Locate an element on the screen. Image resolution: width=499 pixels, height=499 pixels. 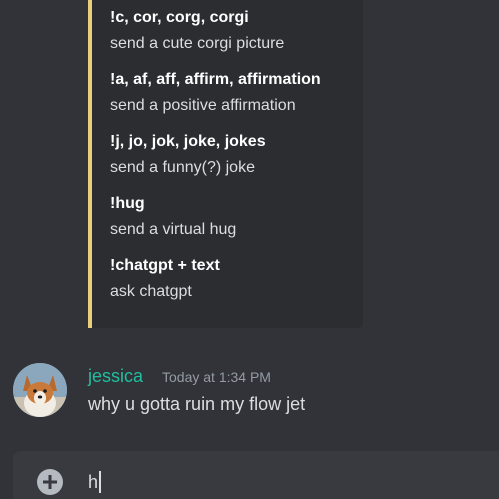
corgi-avatar-icon is located at coordinates (40, 390).